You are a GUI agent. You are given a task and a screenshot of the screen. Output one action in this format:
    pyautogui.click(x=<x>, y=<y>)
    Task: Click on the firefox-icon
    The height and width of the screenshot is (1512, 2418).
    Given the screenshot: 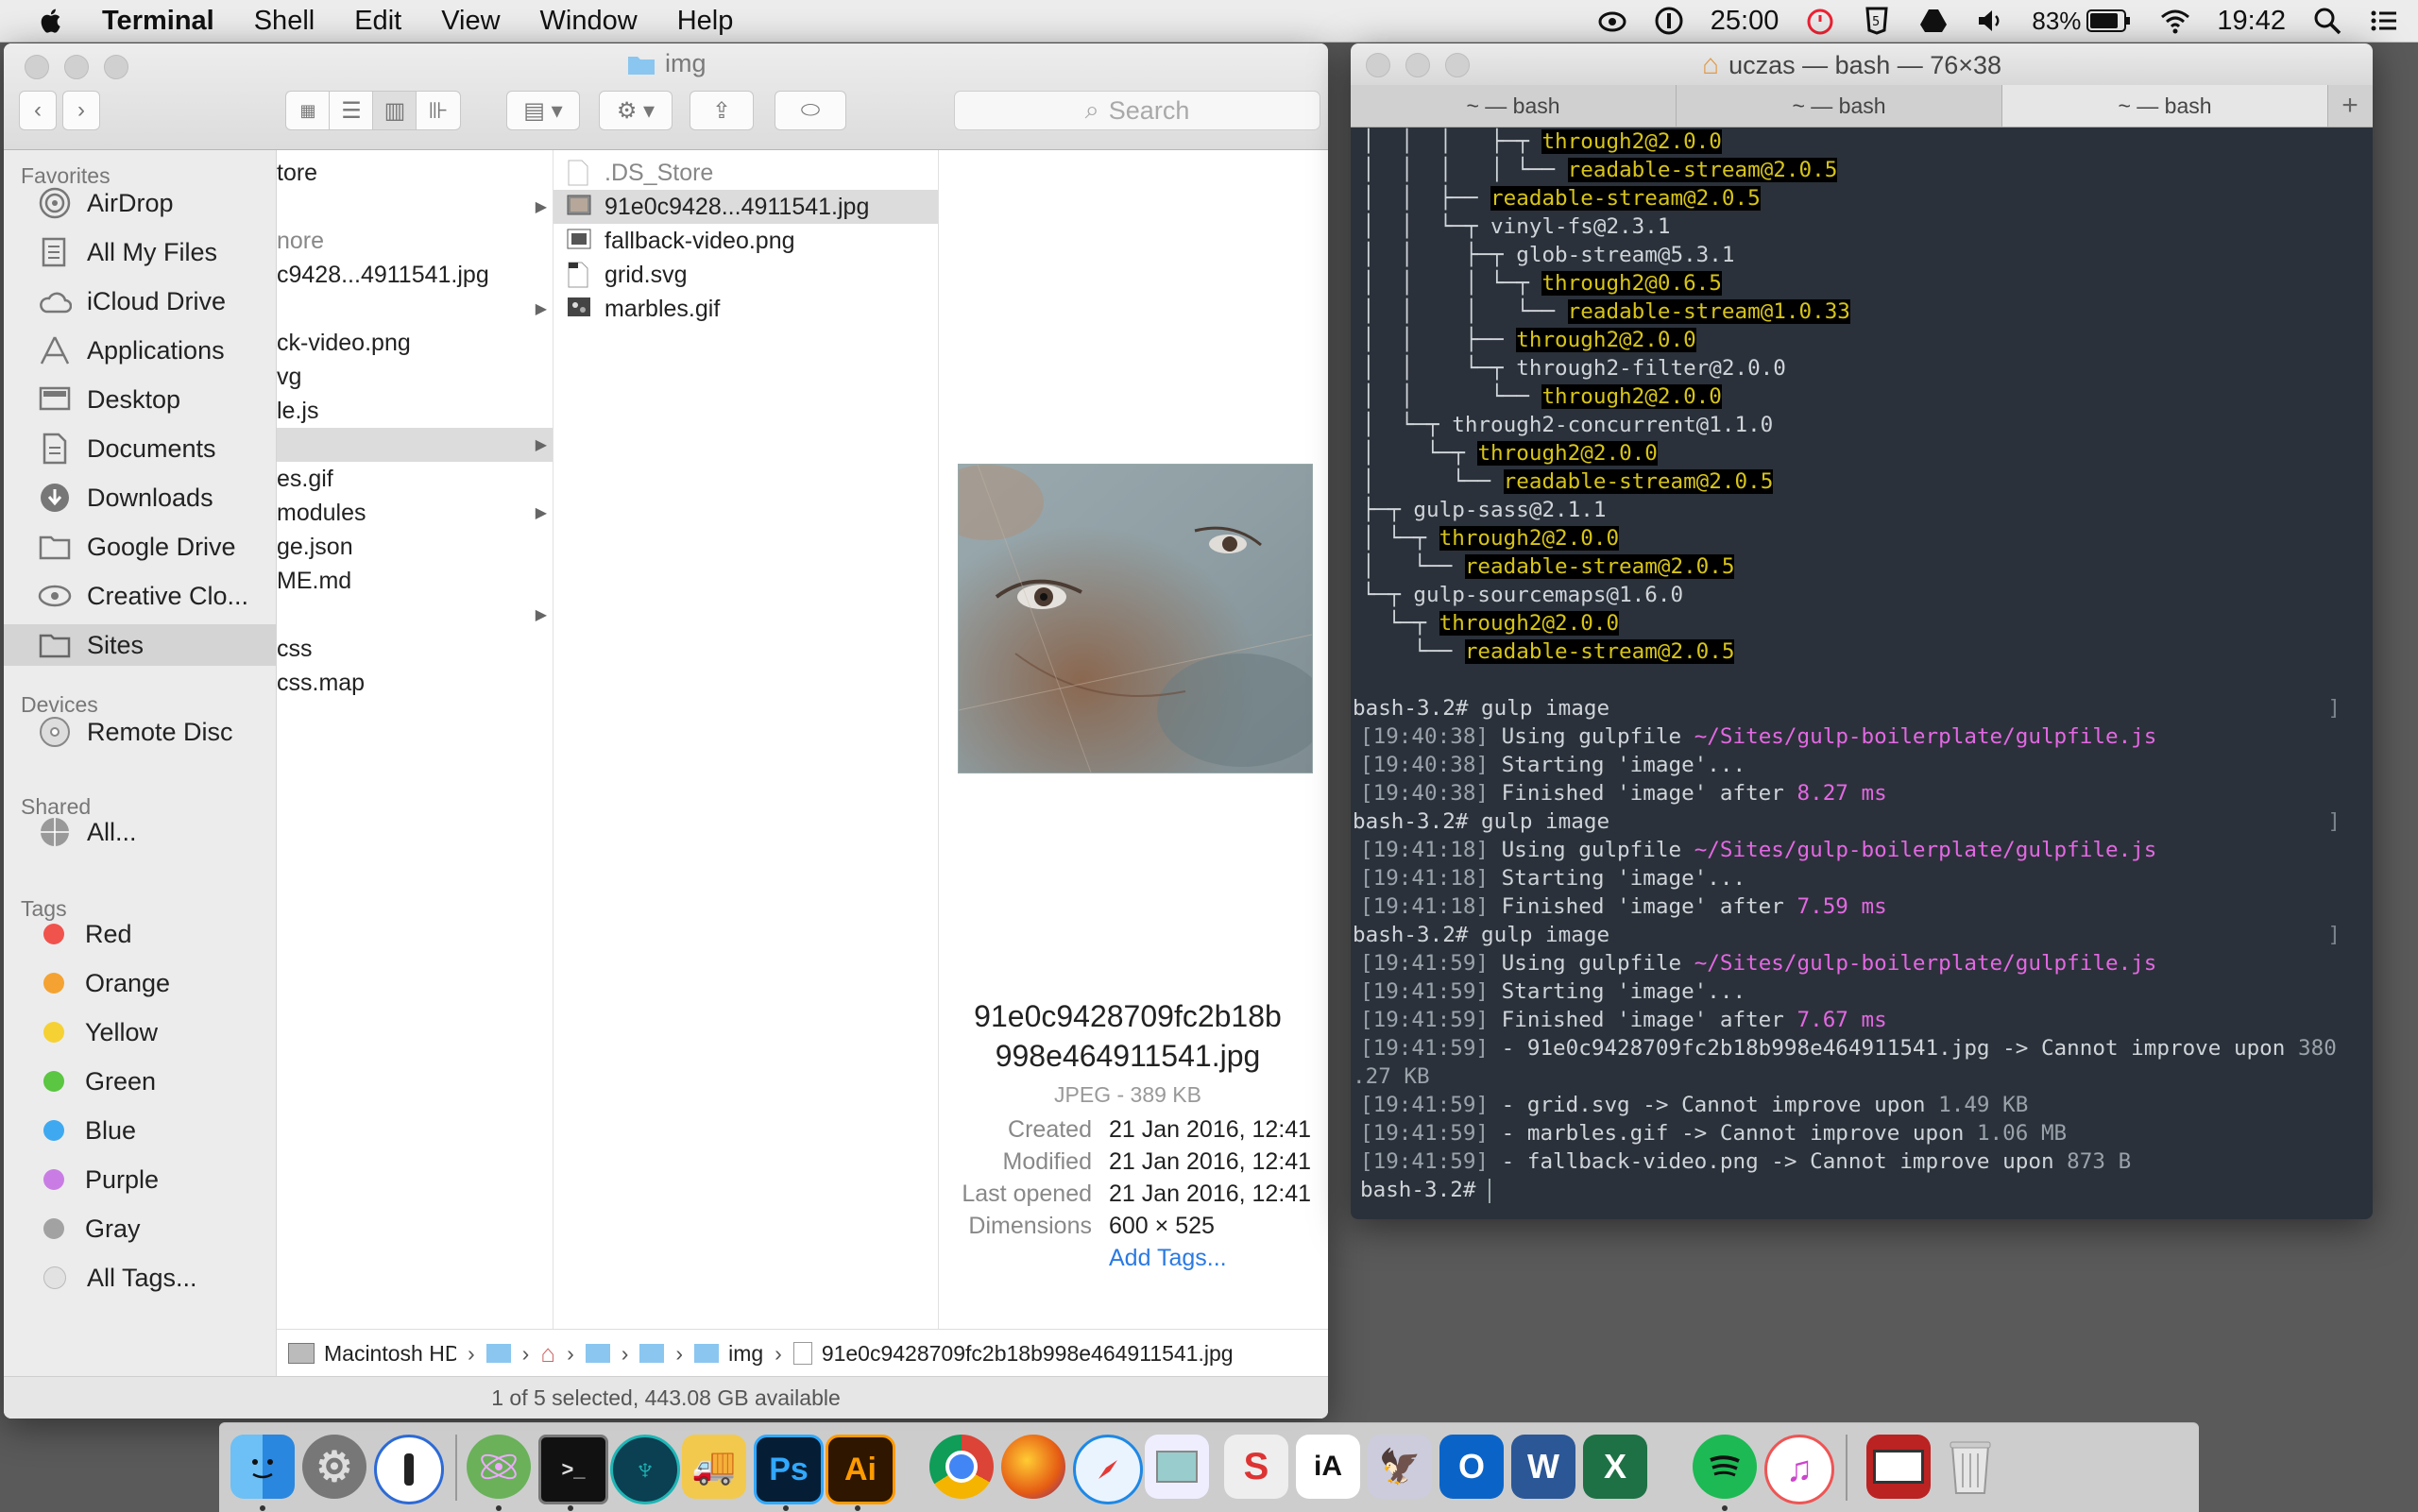 What is the action you would take?
    pyautogui.click(x=1033, y=1467)
    